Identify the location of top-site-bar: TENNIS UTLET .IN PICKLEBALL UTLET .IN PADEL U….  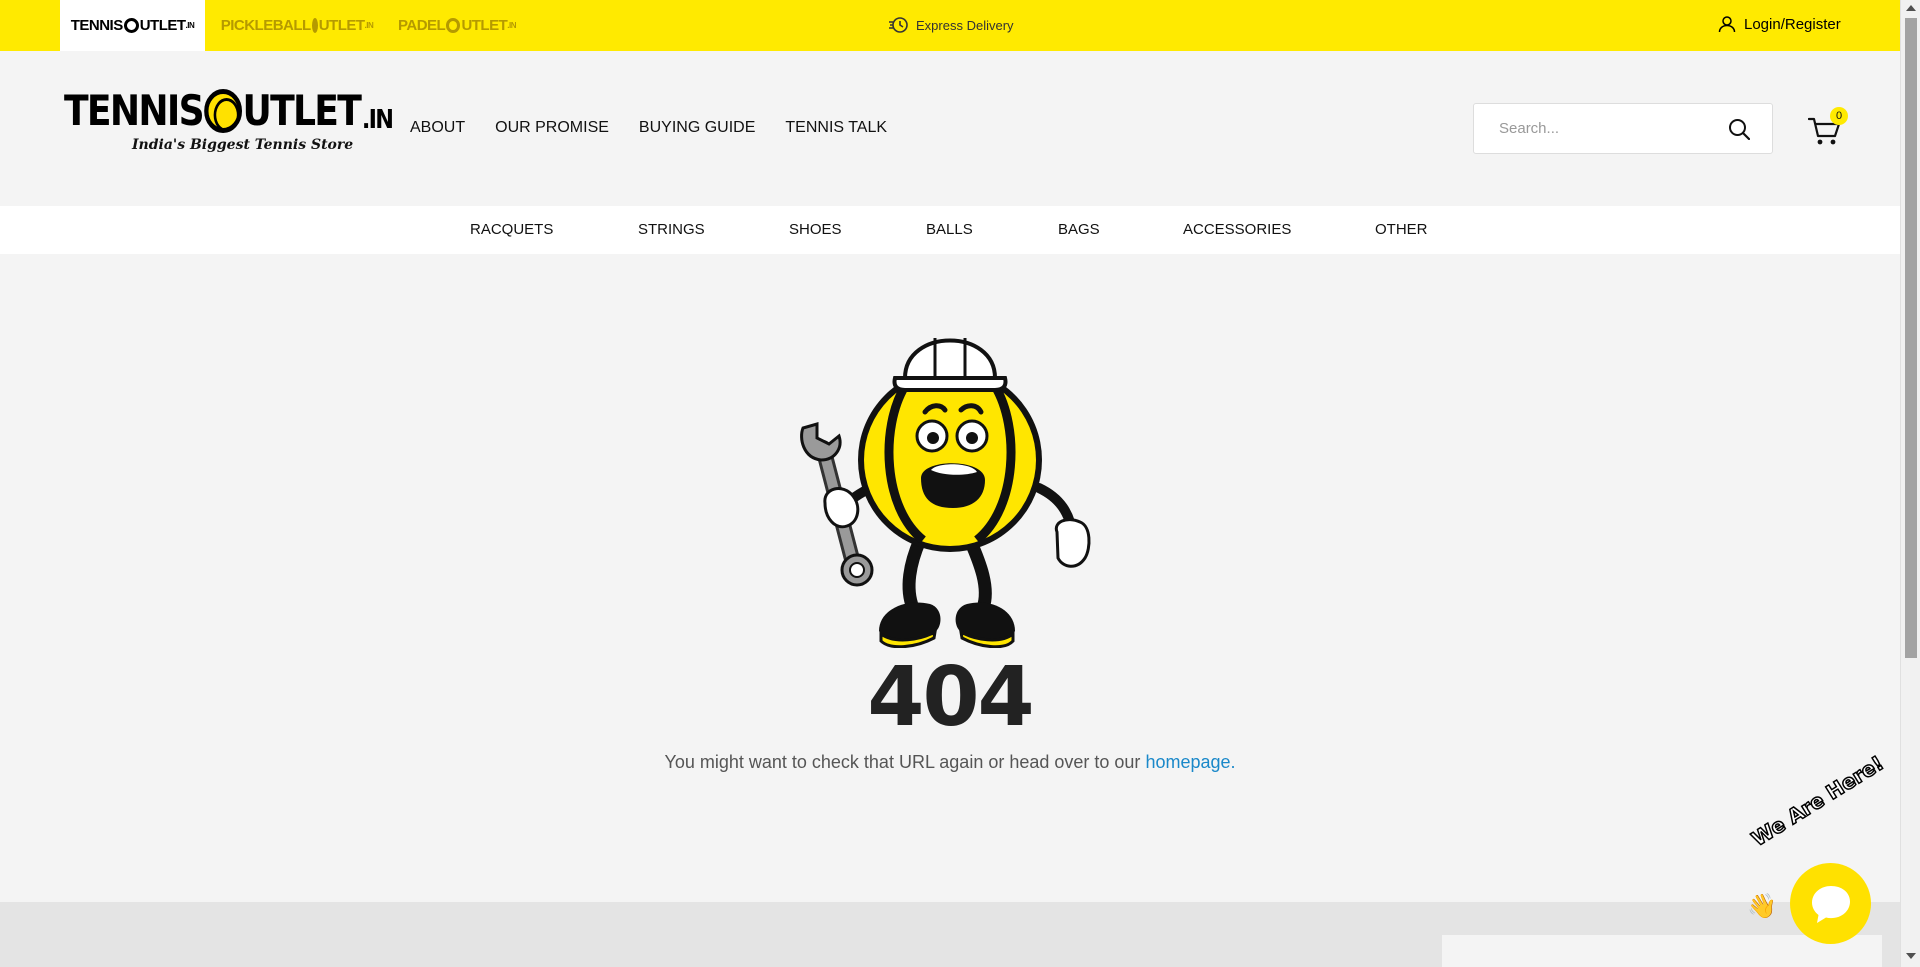
(950, 25).